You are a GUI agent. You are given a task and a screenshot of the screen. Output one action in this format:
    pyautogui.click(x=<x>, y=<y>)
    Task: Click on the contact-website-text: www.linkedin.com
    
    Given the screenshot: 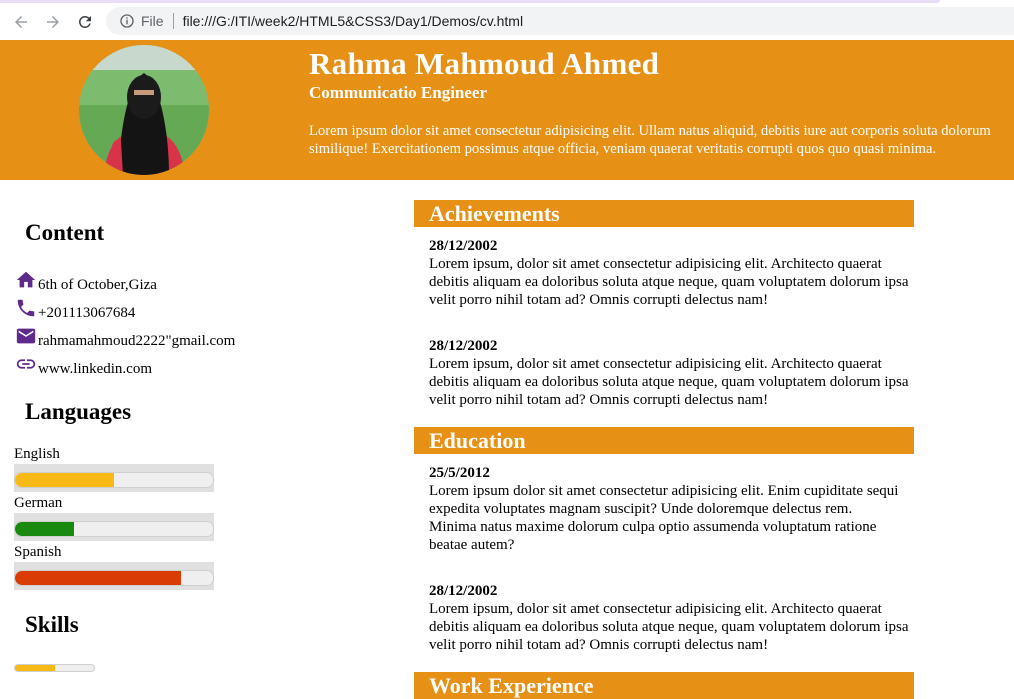 What is the action you would take?
    pyautogui.click(x=95, y=369)
    